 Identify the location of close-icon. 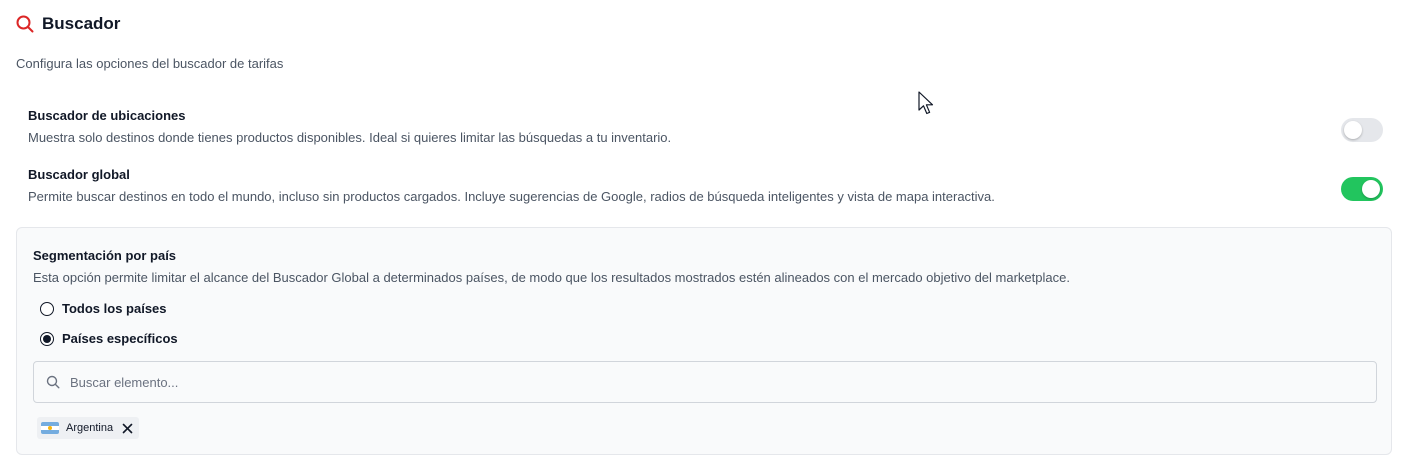
(127, 428).